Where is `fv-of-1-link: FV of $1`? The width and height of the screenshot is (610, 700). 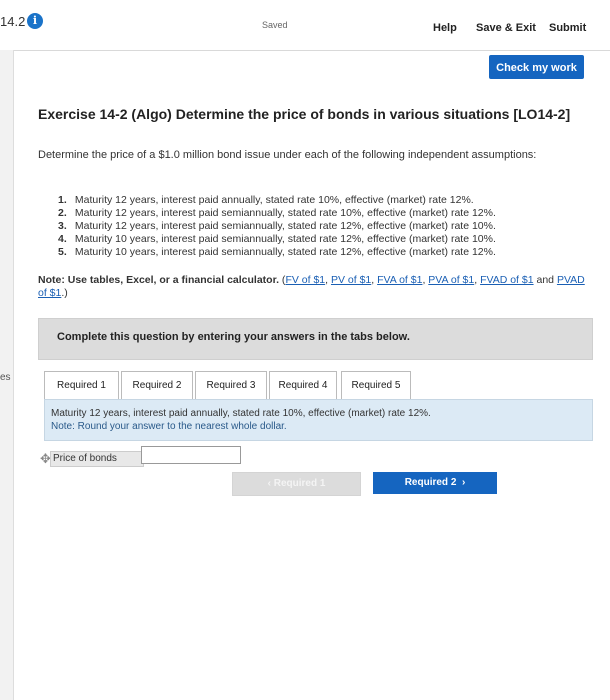
fv-of-1-link: FV of $1 is located at coordinates (305, 280).